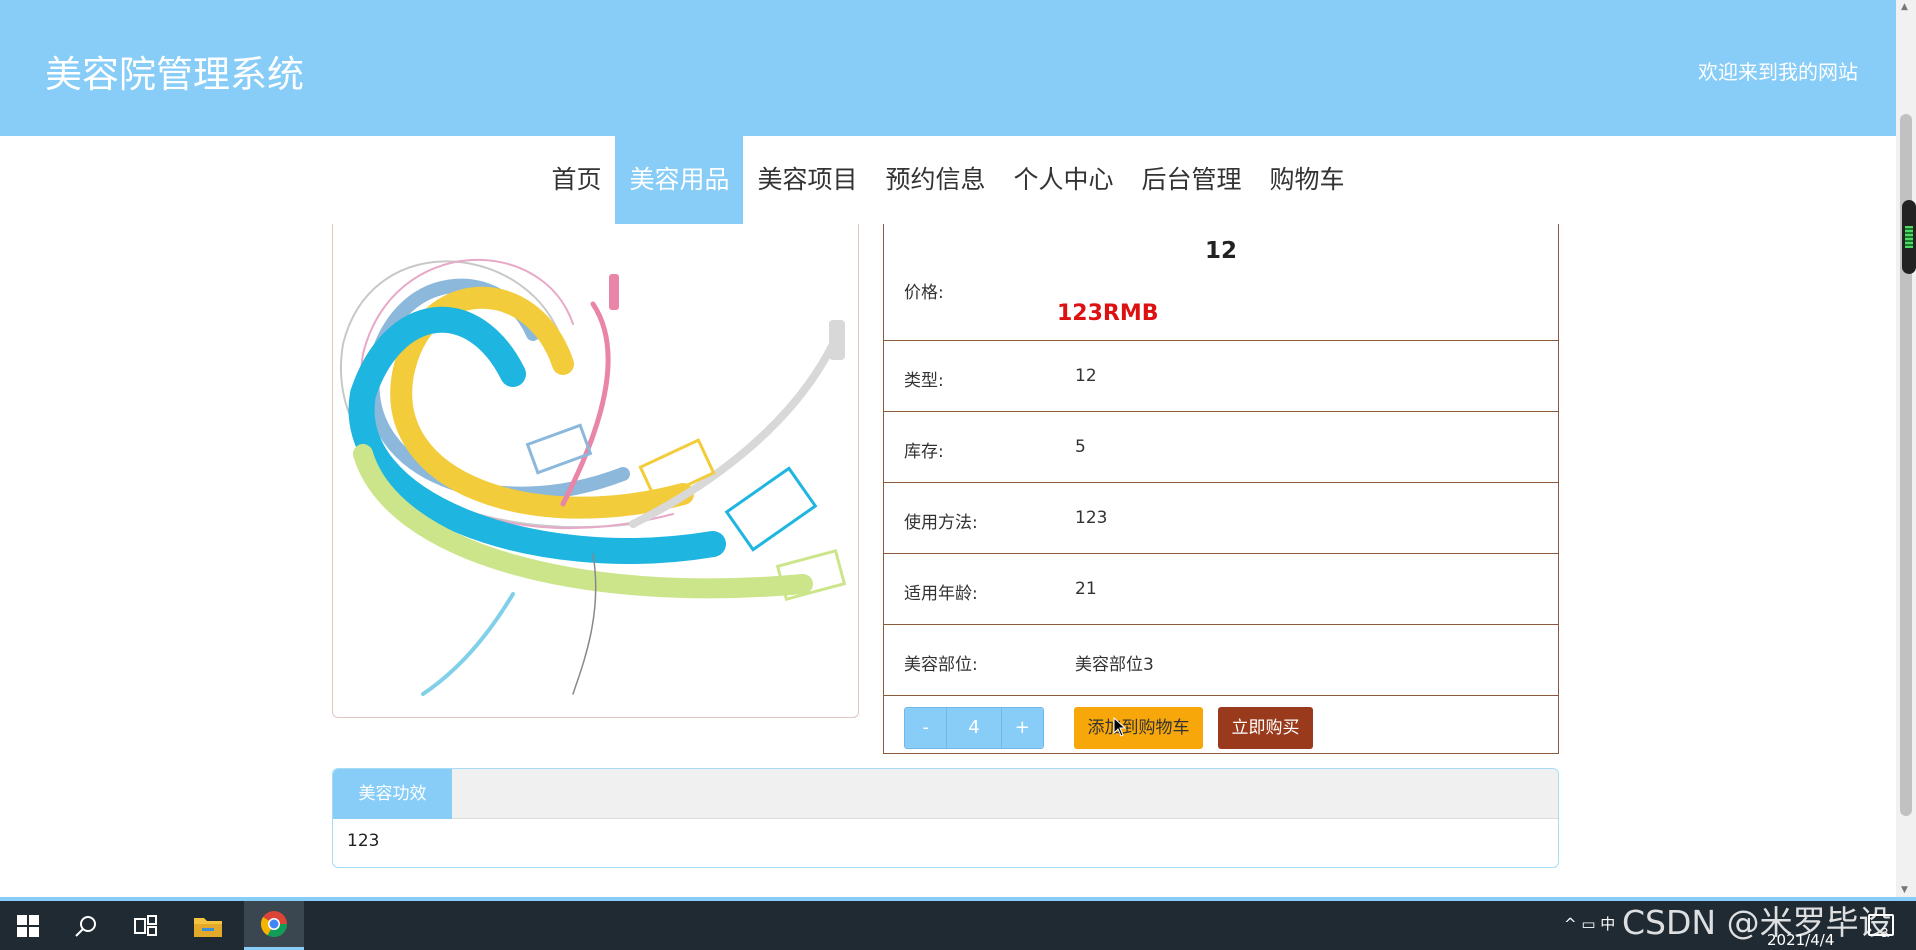 The width and height of the screenshot is (1916, 950). I want to click on tab-beauty-efficacy: 美容功效, so click(392, 794).